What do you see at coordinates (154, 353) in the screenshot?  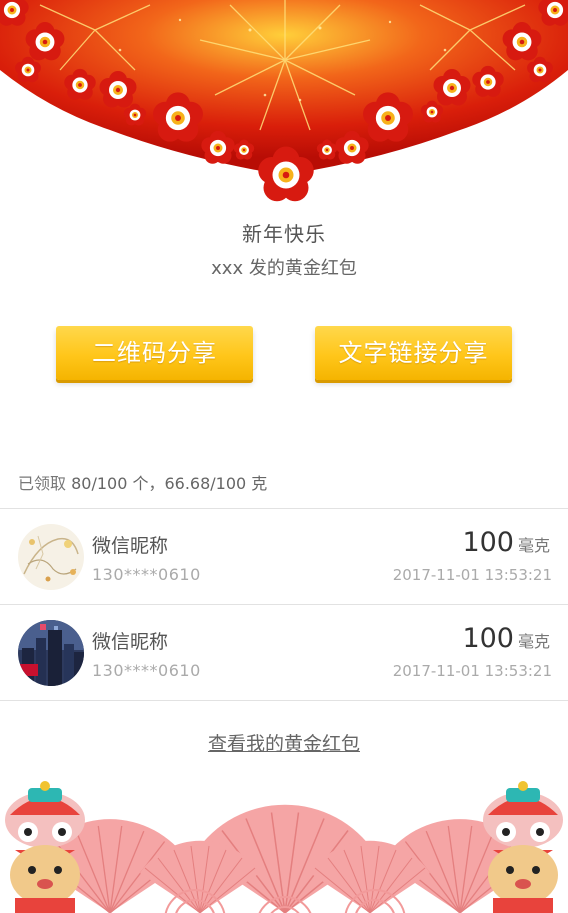 I see `qr-code-share-button: 二维码分享` at bounding box center [154, 353].